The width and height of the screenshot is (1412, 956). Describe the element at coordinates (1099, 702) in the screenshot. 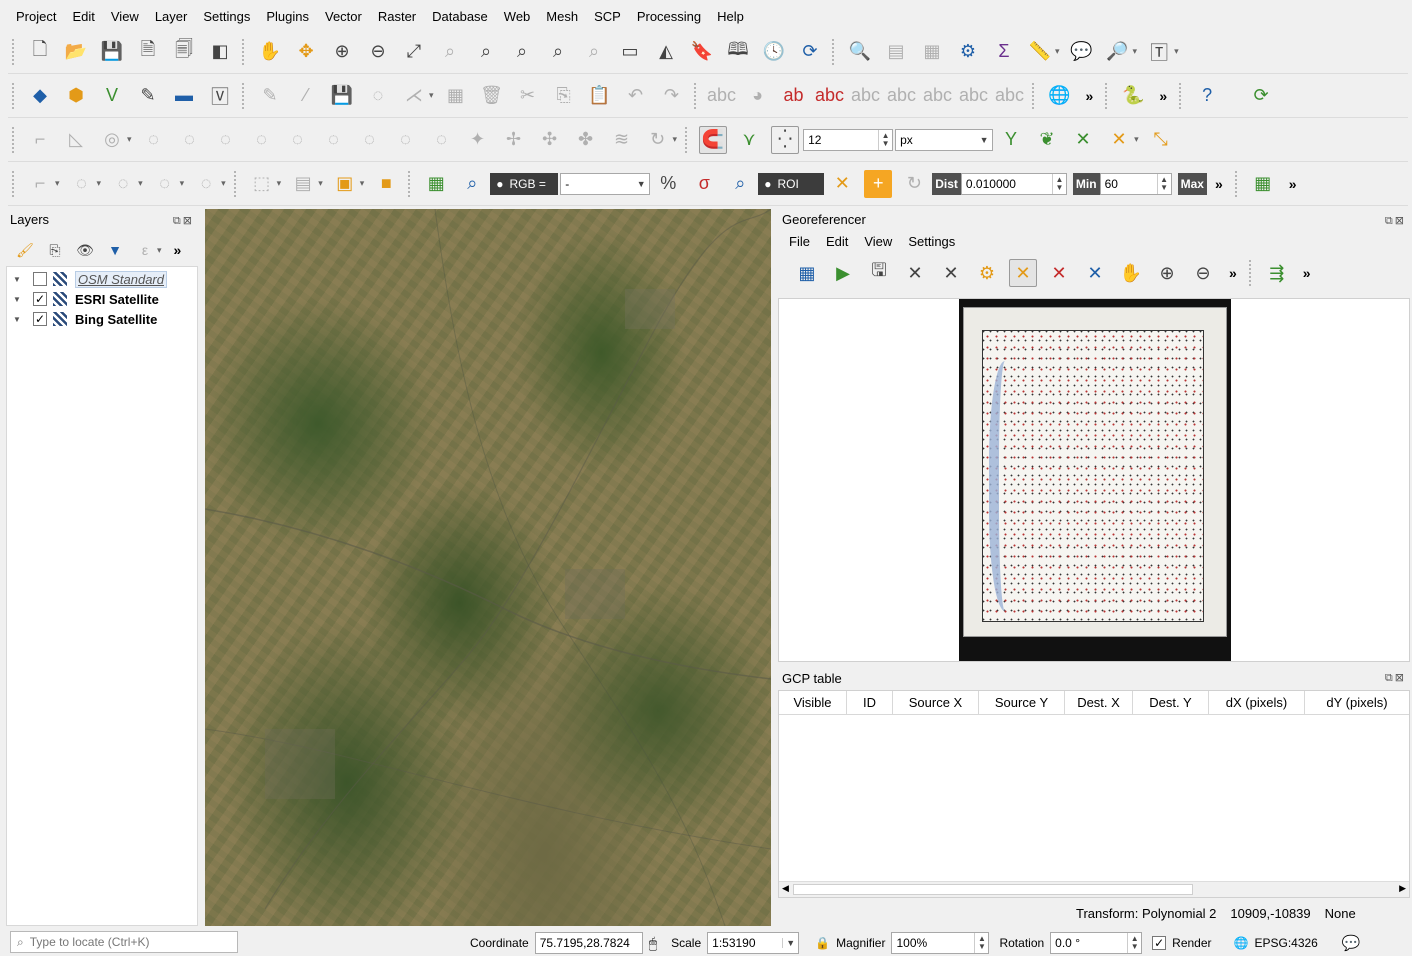

I see `gcp-col-dest-x: Dest. X` at that location.